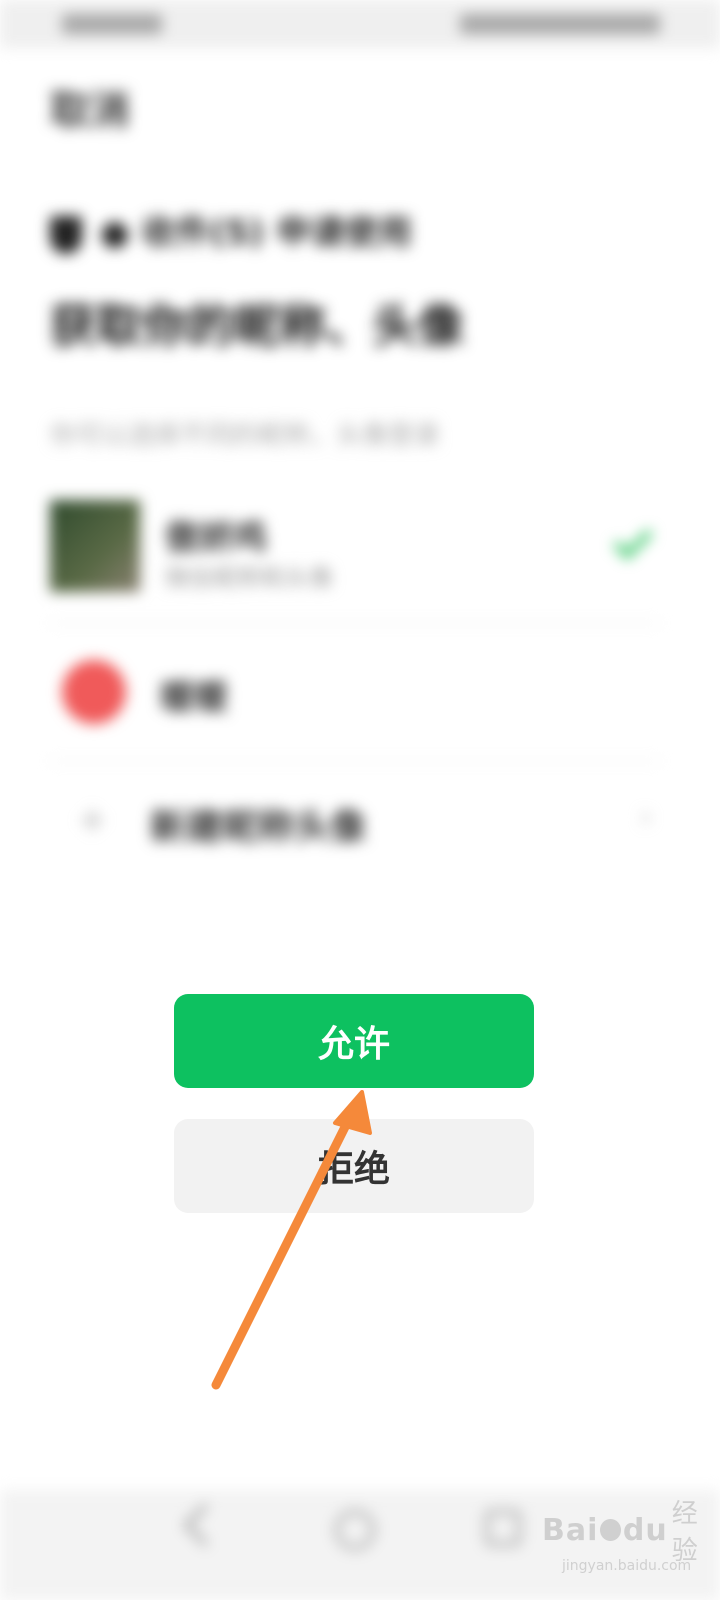  Describe the element at coordinates (245, 436) in the screenshot. I see `page-subtext: 你可以选择不同的昵称，头像登录` at that location.